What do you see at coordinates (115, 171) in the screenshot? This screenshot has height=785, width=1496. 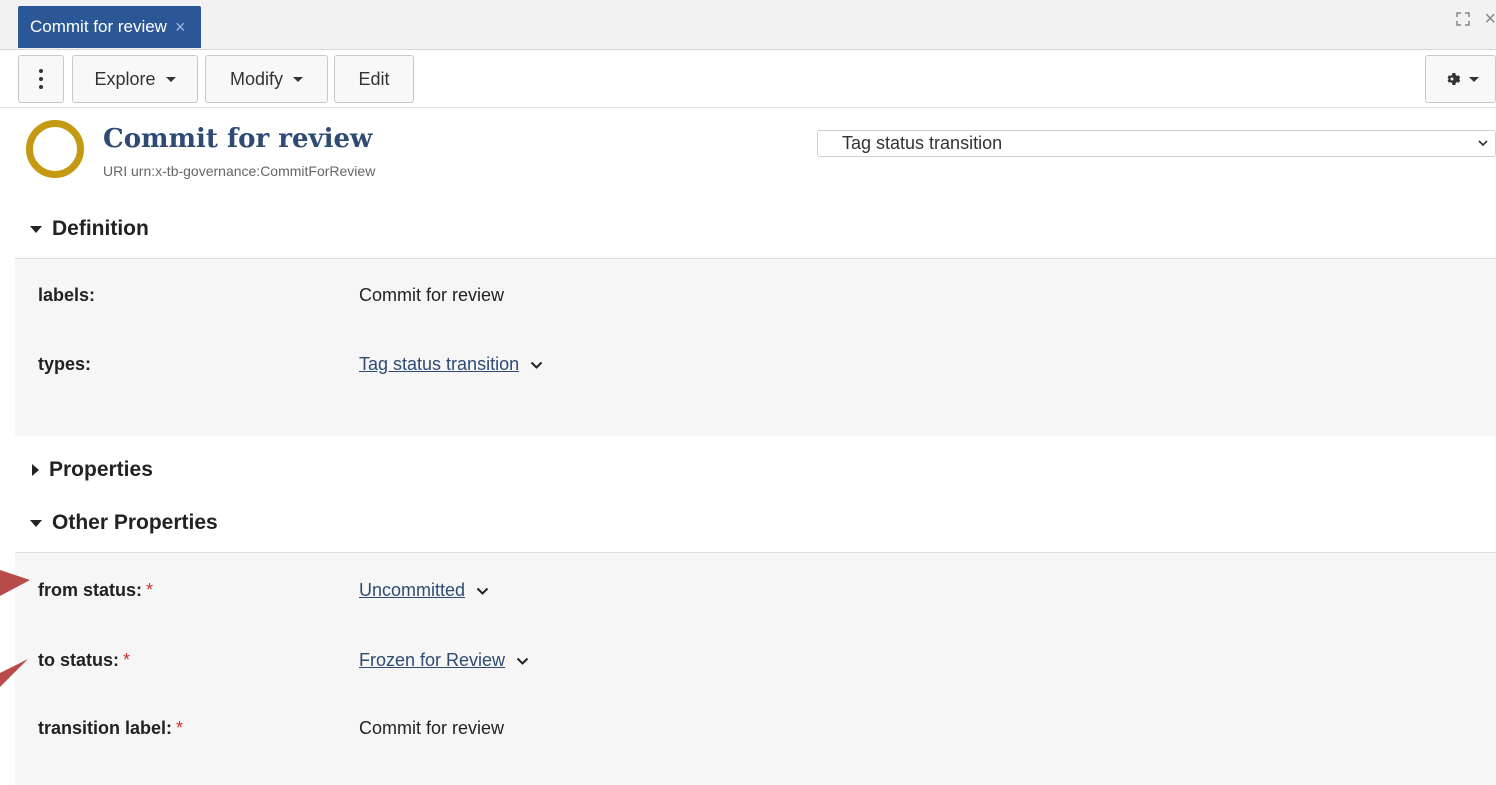 I see `uri-label: URI` at bounding box center [115, 171].